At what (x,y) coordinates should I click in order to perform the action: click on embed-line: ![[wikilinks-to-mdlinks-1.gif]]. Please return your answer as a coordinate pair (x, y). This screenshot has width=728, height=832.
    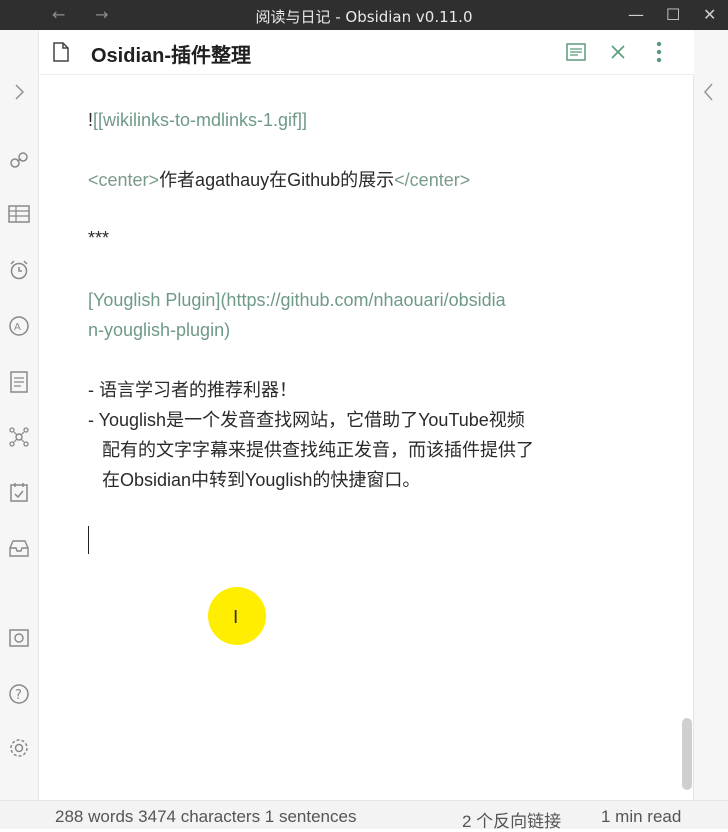
    Looking at the image, I should click on (197, 120).